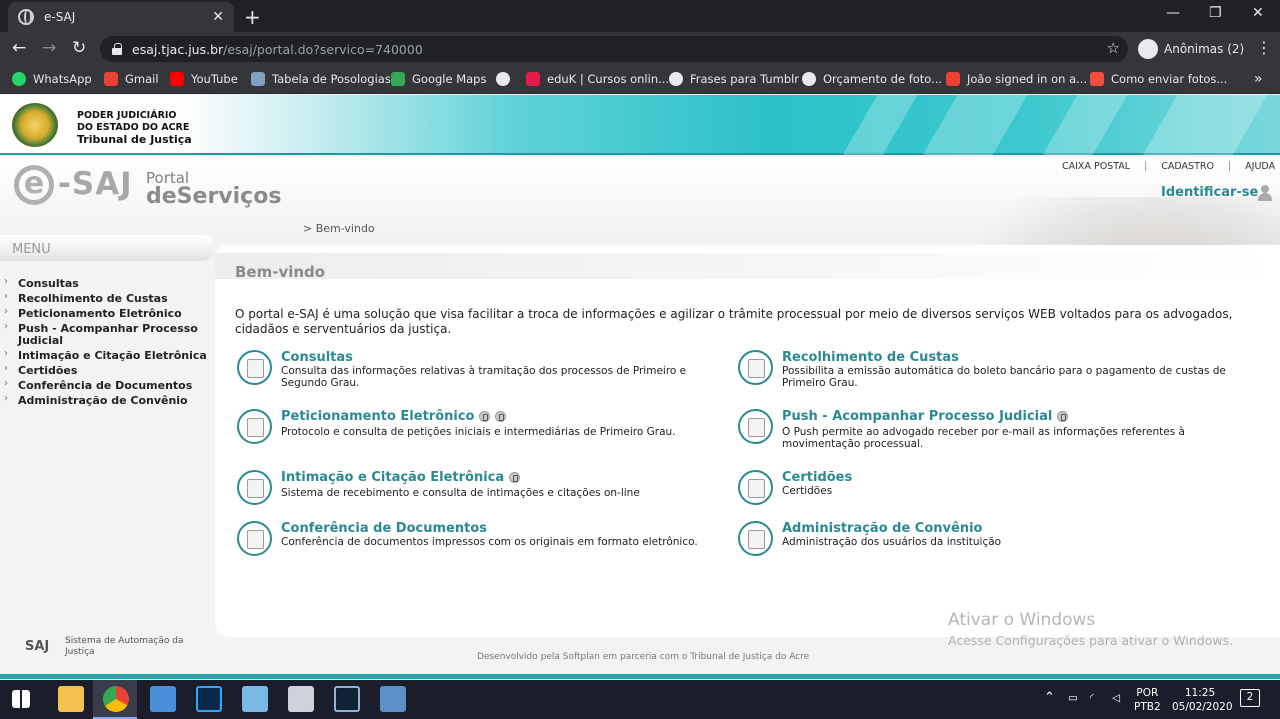 The image size is (1280, 719). Describe the element at coordinates (640, 676) in the screenshot. I see `footer-line` at that location.